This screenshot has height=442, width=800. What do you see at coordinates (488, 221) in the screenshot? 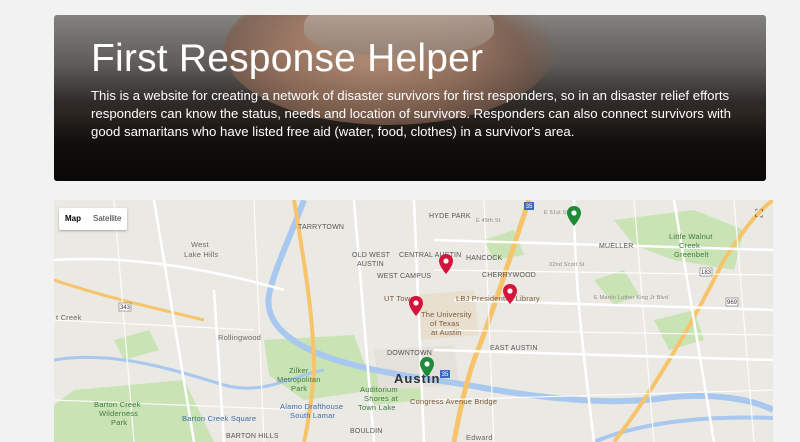
I see `road-label: E 45th St` at bounding box center [488, 221].